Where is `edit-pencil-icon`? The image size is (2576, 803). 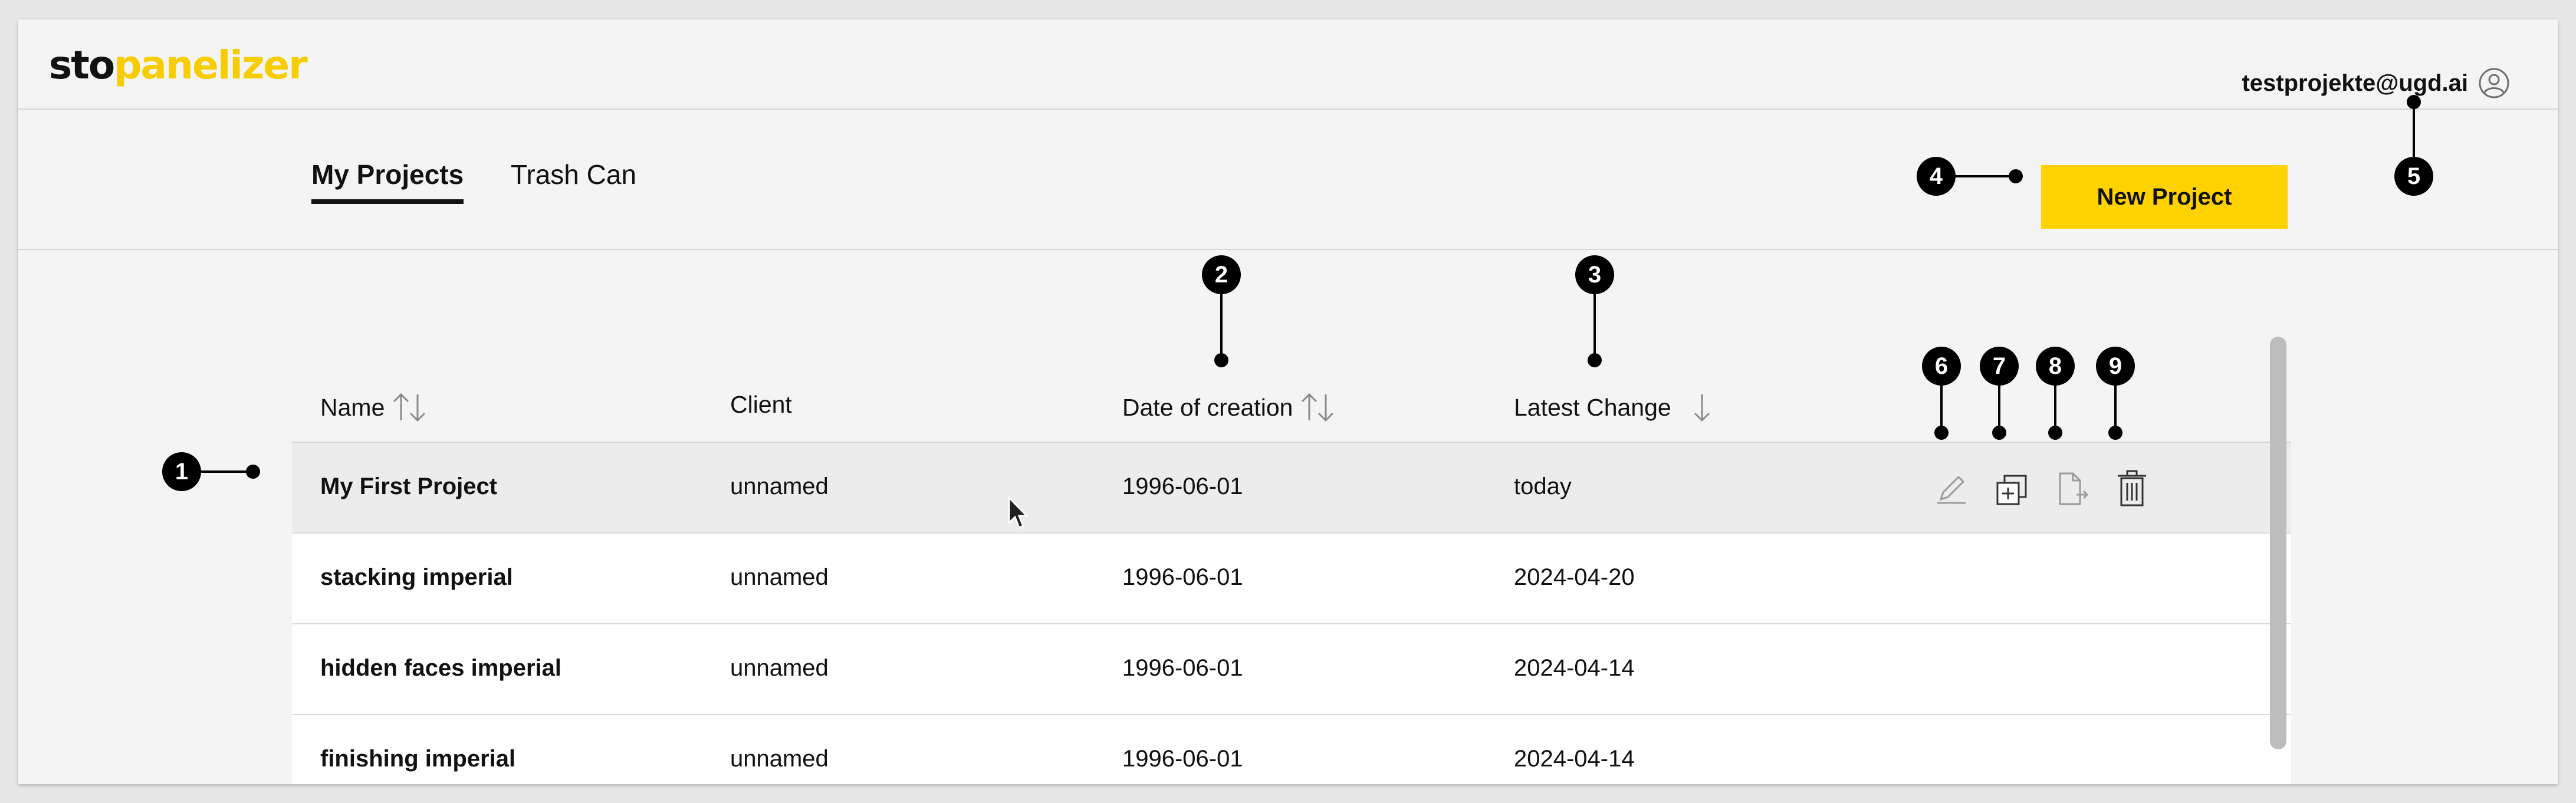
edit-pencil-icon is located at coordinates (1952, 488).